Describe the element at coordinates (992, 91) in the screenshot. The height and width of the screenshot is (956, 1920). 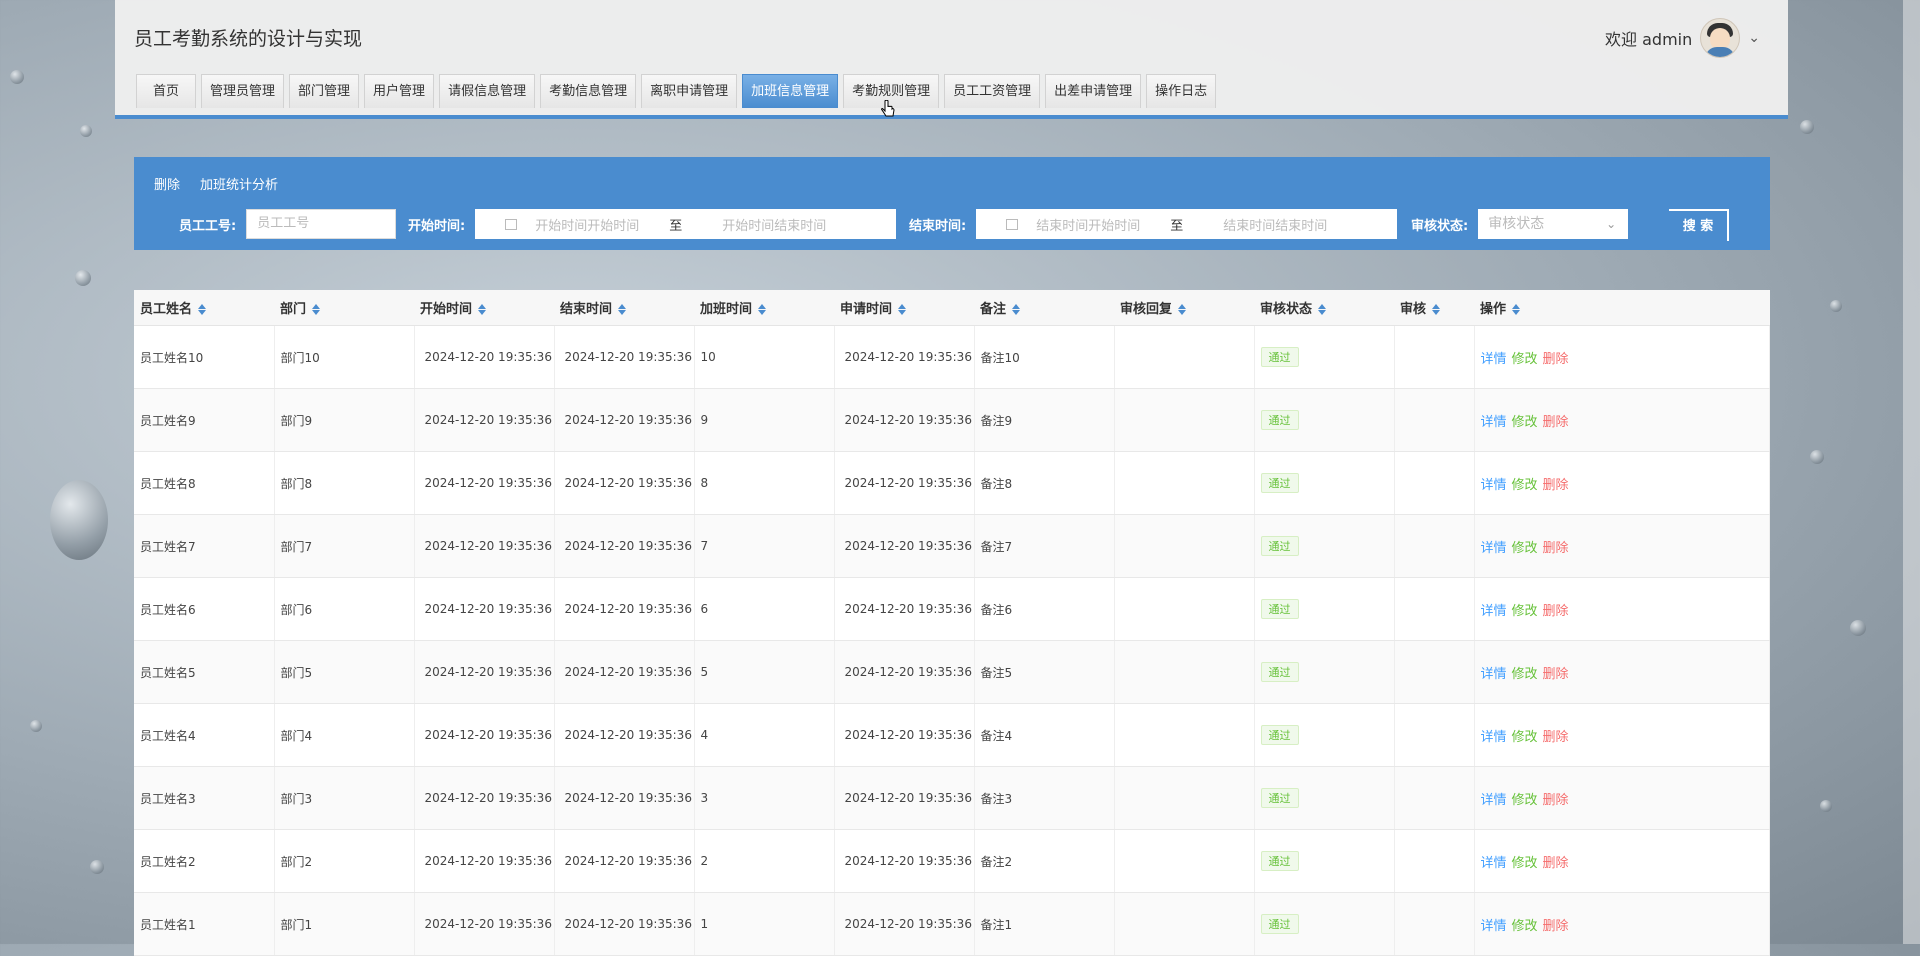
I see `nav-tab: 员工工资管理` at that location.